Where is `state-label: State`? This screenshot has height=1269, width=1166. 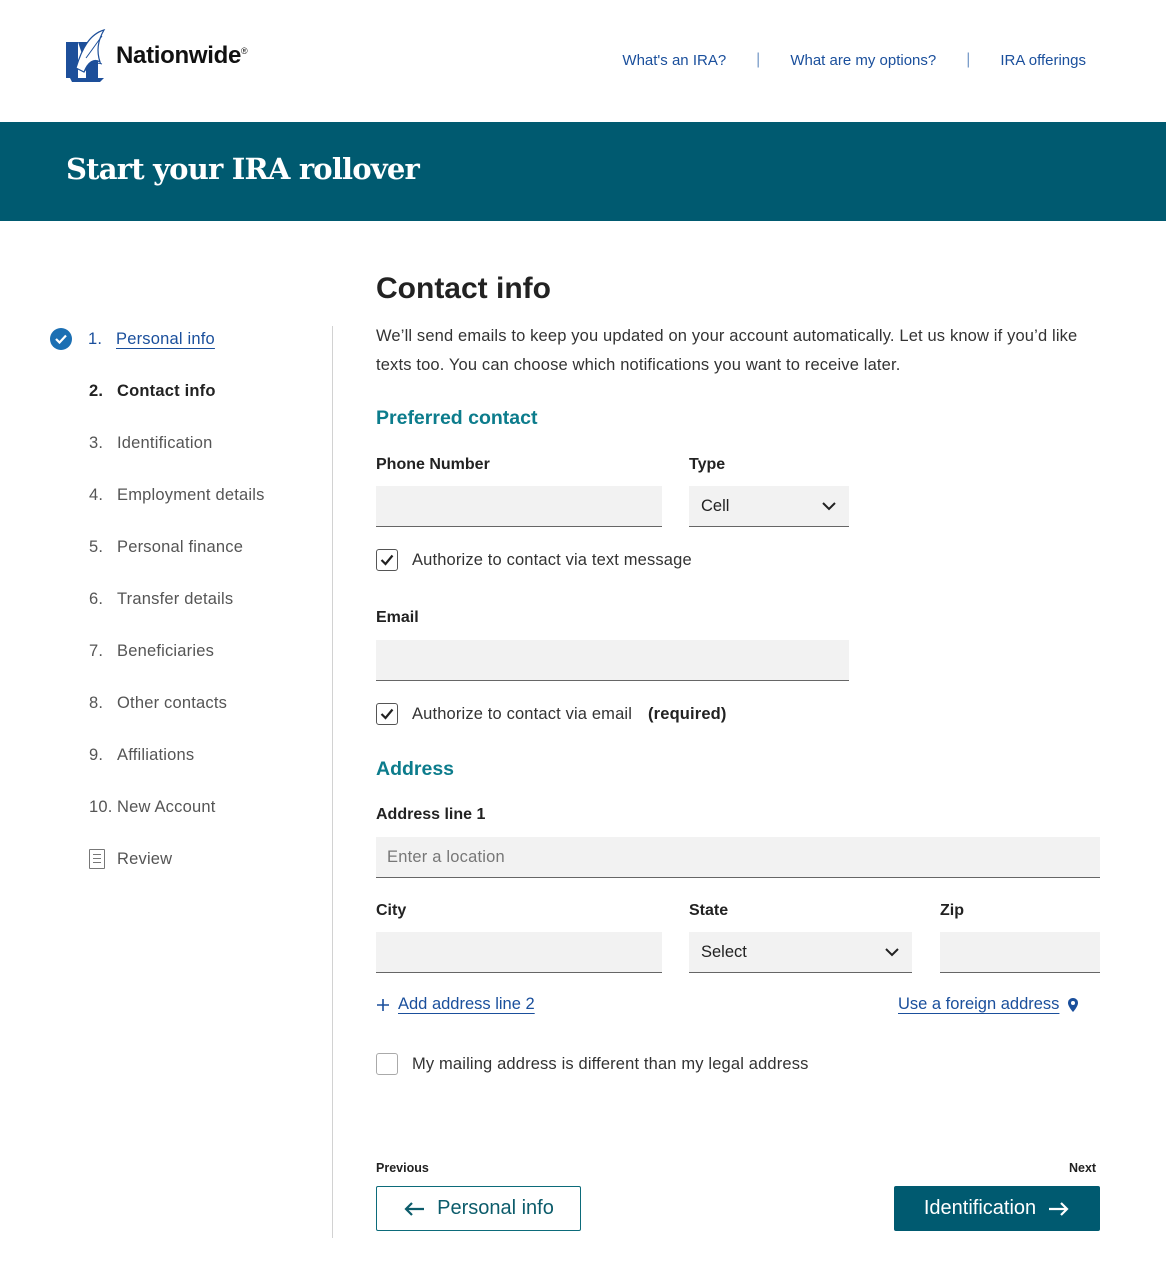
state-label: State is located at coordinates (709, 910).